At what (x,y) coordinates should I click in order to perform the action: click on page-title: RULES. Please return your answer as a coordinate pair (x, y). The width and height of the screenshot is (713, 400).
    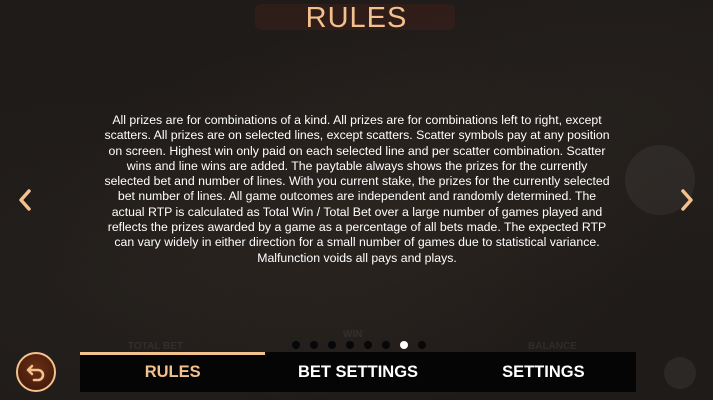
    Looking at the image, I should click on (356, 18).